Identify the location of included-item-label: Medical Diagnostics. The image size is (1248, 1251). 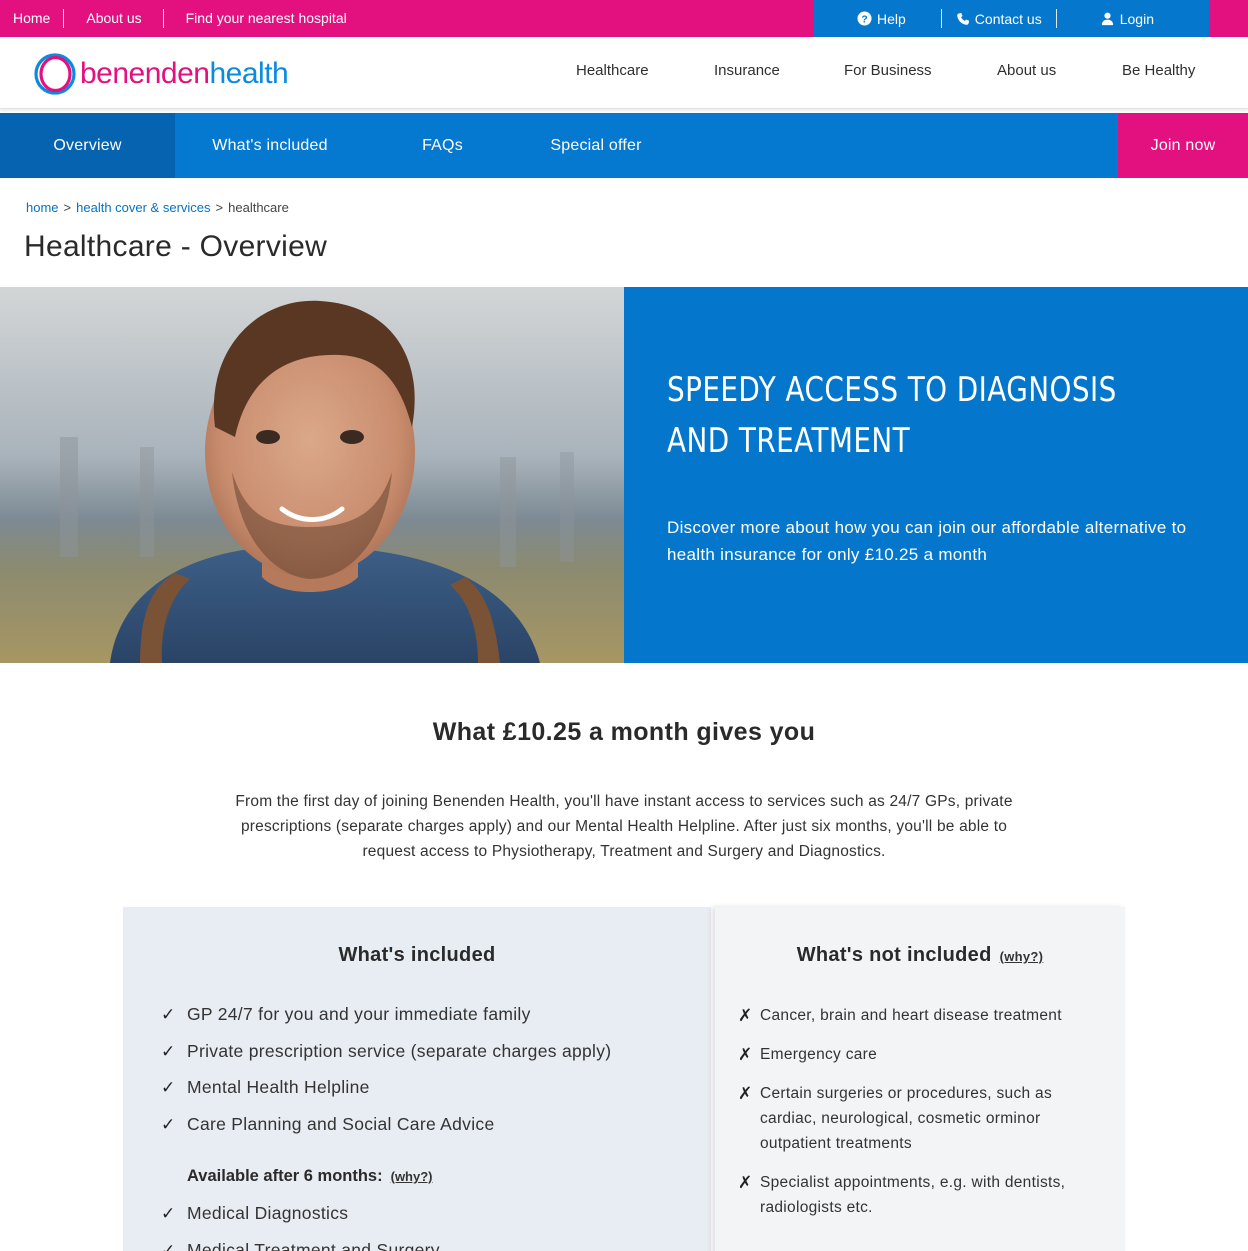
(268, 1213).